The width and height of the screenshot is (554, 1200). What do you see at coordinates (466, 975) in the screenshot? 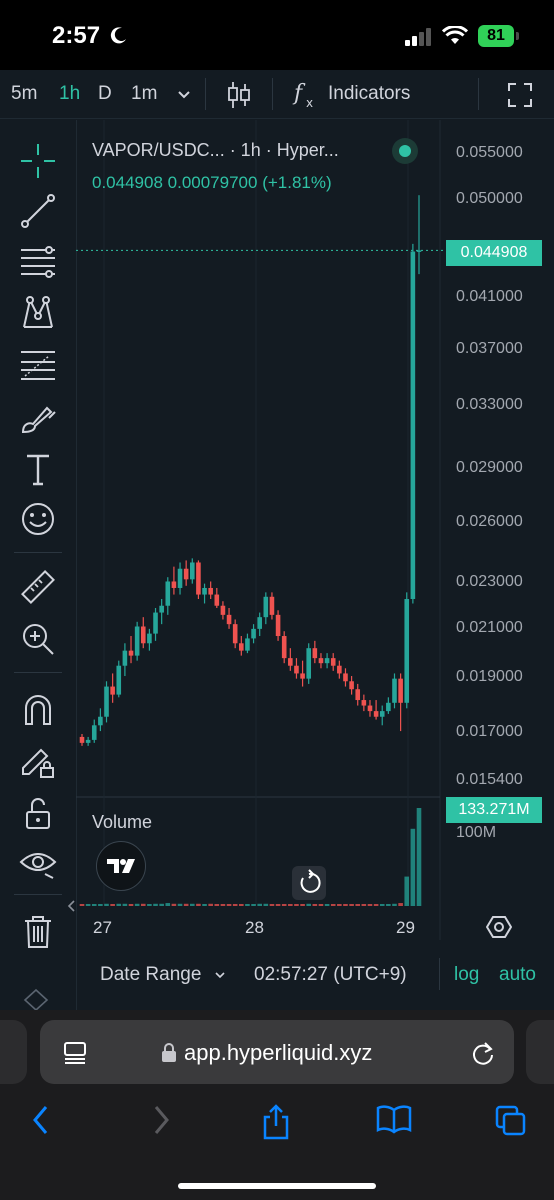
I see `log-scale-toggle: log` at bounding box center [466, 975].